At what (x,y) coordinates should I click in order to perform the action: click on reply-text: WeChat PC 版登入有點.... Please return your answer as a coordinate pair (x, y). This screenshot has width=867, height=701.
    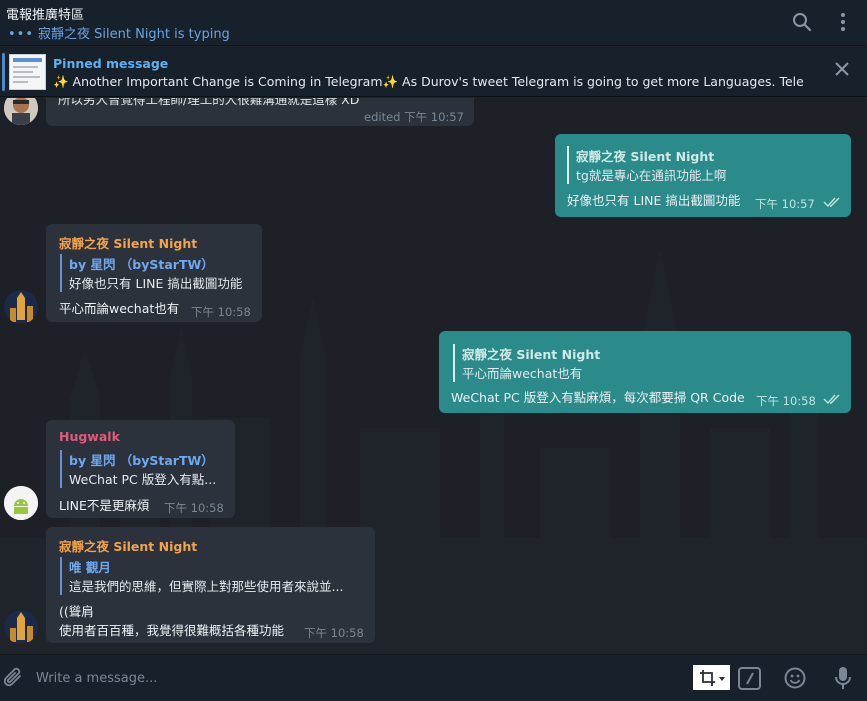
    Looking at the image, I should click on (143, 479).